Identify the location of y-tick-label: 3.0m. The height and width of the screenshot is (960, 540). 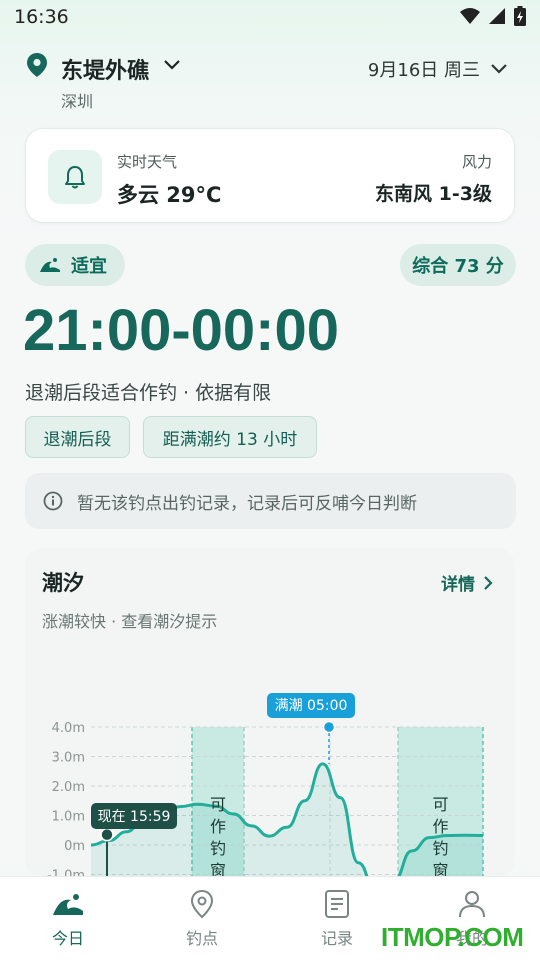
(68, 758).